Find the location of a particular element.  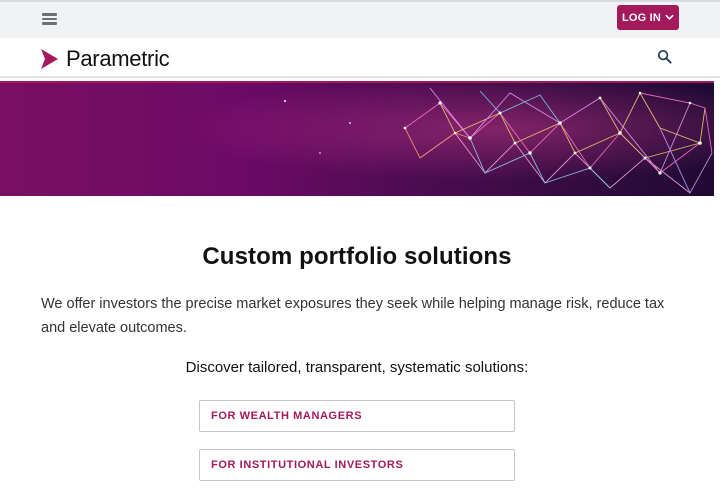

logo: Parametric is located at coordinates (105, 59).